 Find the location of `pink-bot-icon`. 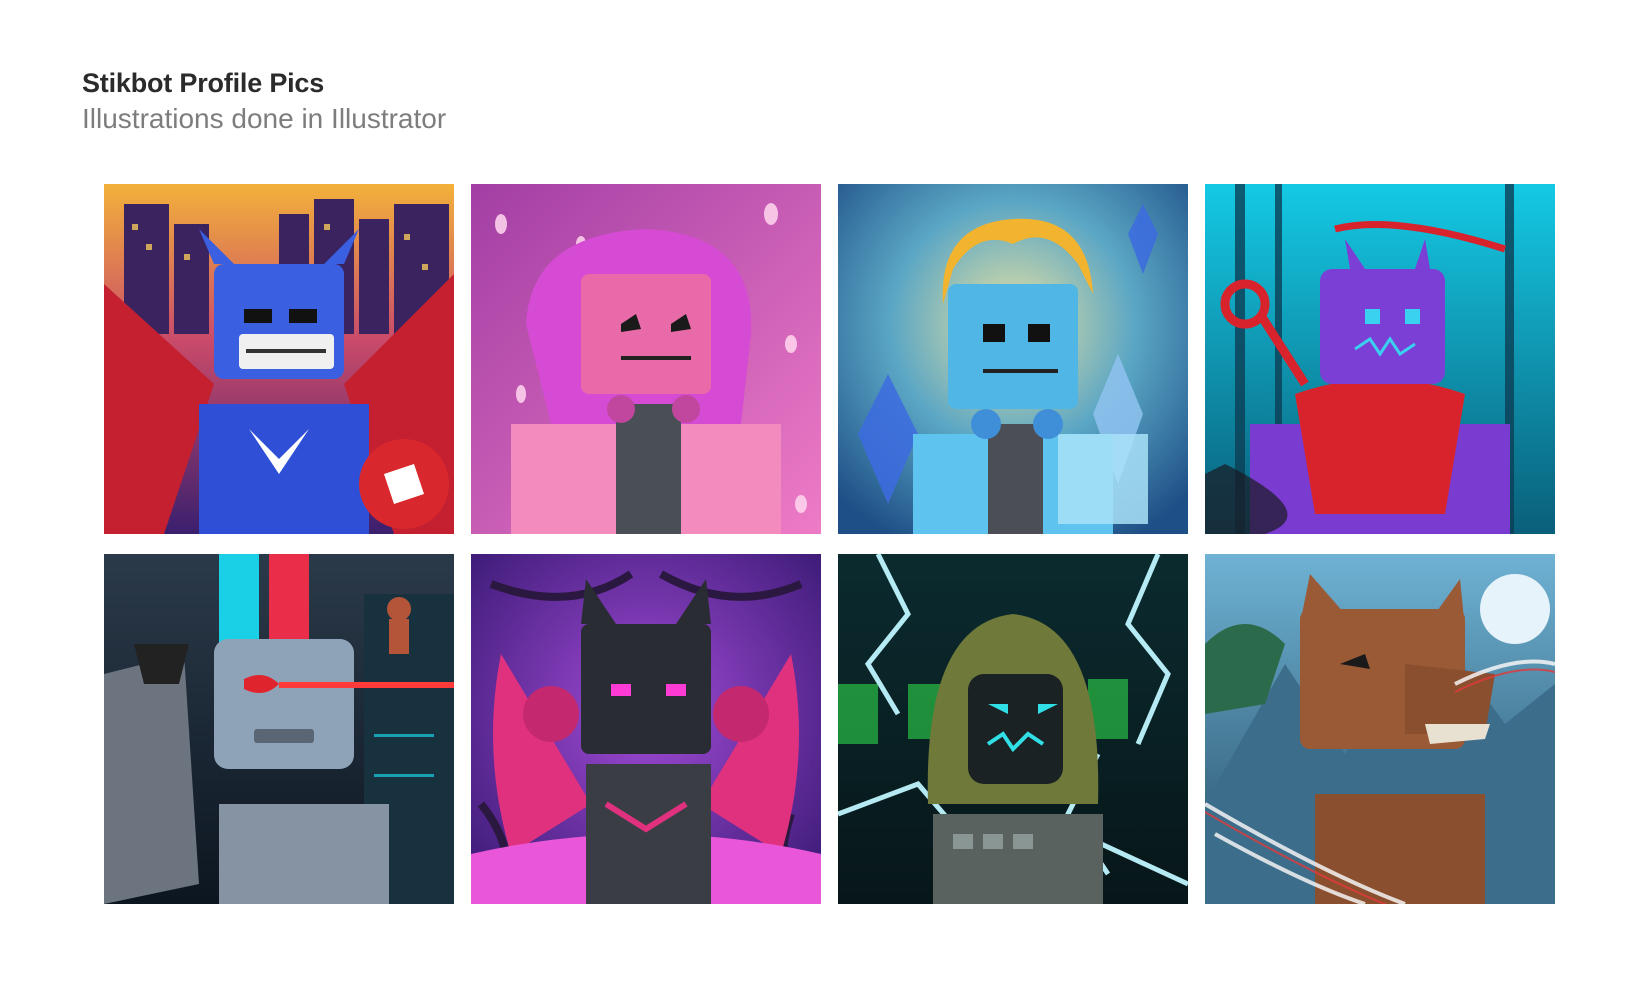

pink-bot-icon is located at coordinates (646, 359).